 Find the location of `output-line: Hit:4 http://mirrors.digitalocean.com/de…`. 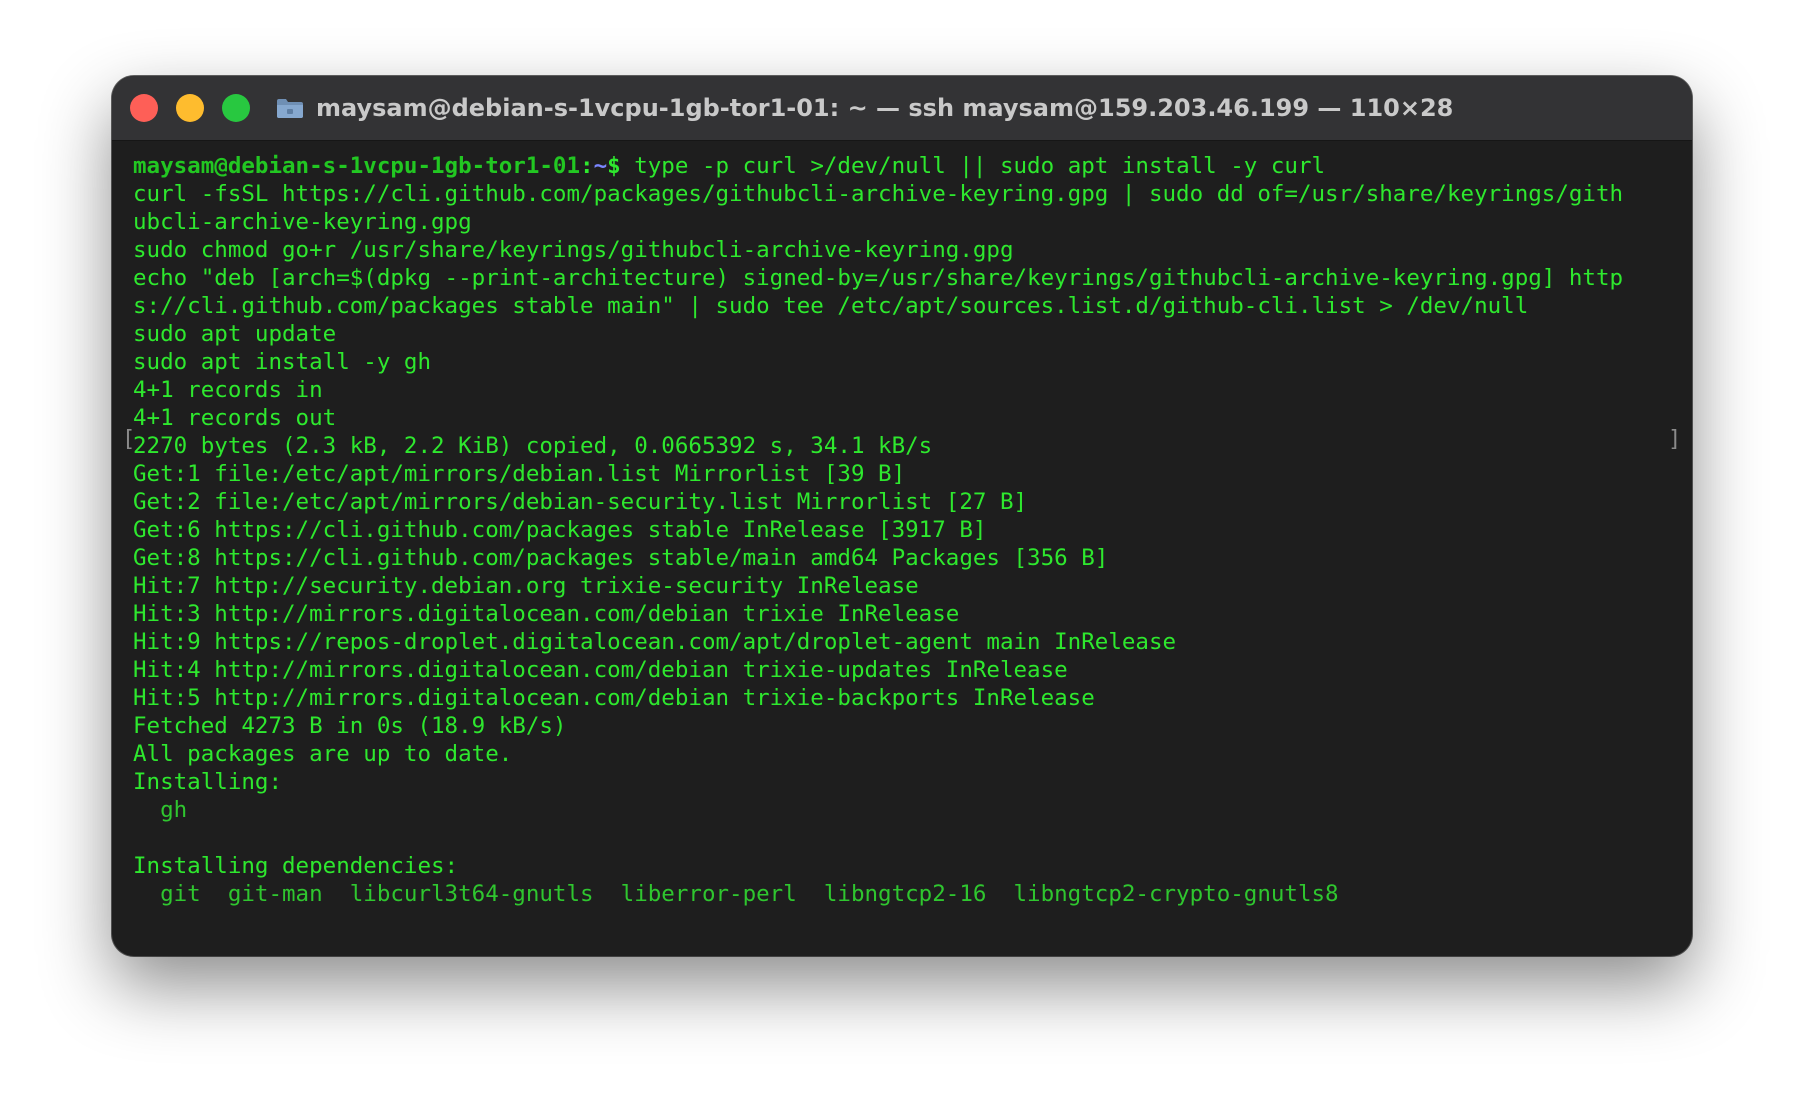

output-line: Hit:4 http://mirrors.digitalocean.com/de… is located at coordinates (600, 670).